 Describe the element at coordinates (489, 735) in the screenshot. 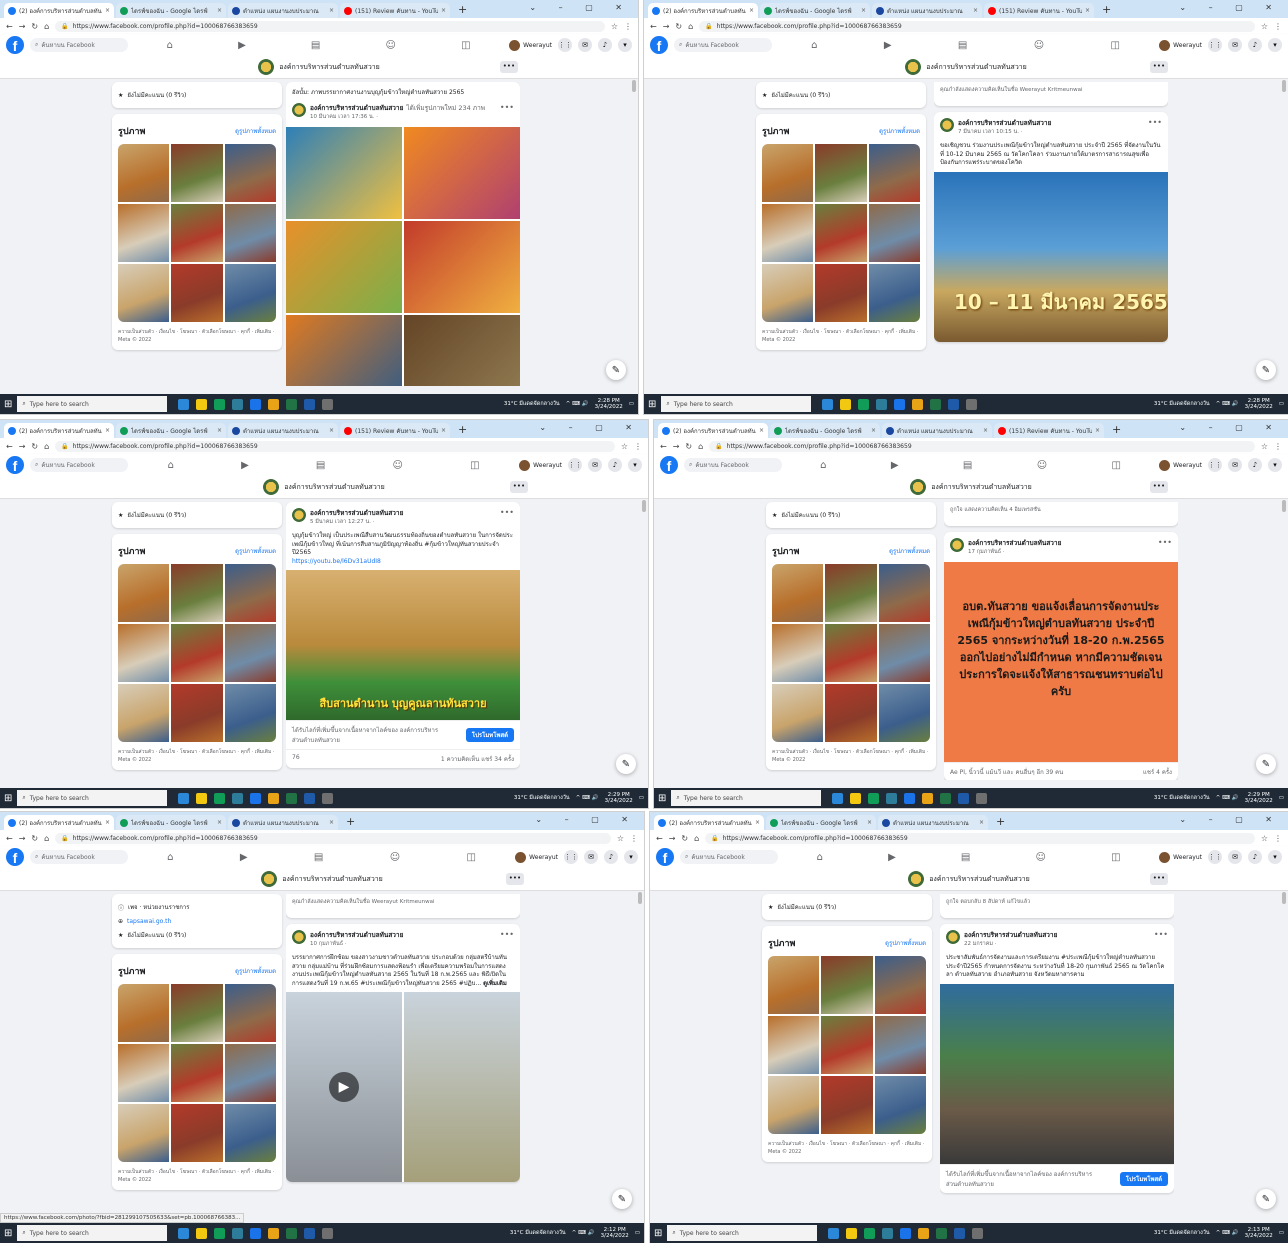

I see `boost-post-button: โปรโมทโพสต์` at that location.